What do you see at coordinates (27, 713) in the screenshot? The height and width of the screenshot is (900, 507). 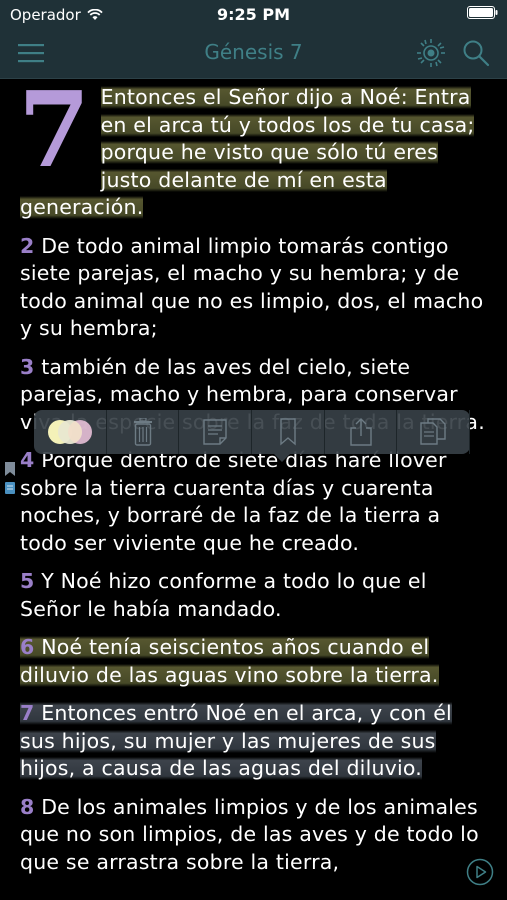 I see `verse-number: 7` at bounding box center [27, 713].